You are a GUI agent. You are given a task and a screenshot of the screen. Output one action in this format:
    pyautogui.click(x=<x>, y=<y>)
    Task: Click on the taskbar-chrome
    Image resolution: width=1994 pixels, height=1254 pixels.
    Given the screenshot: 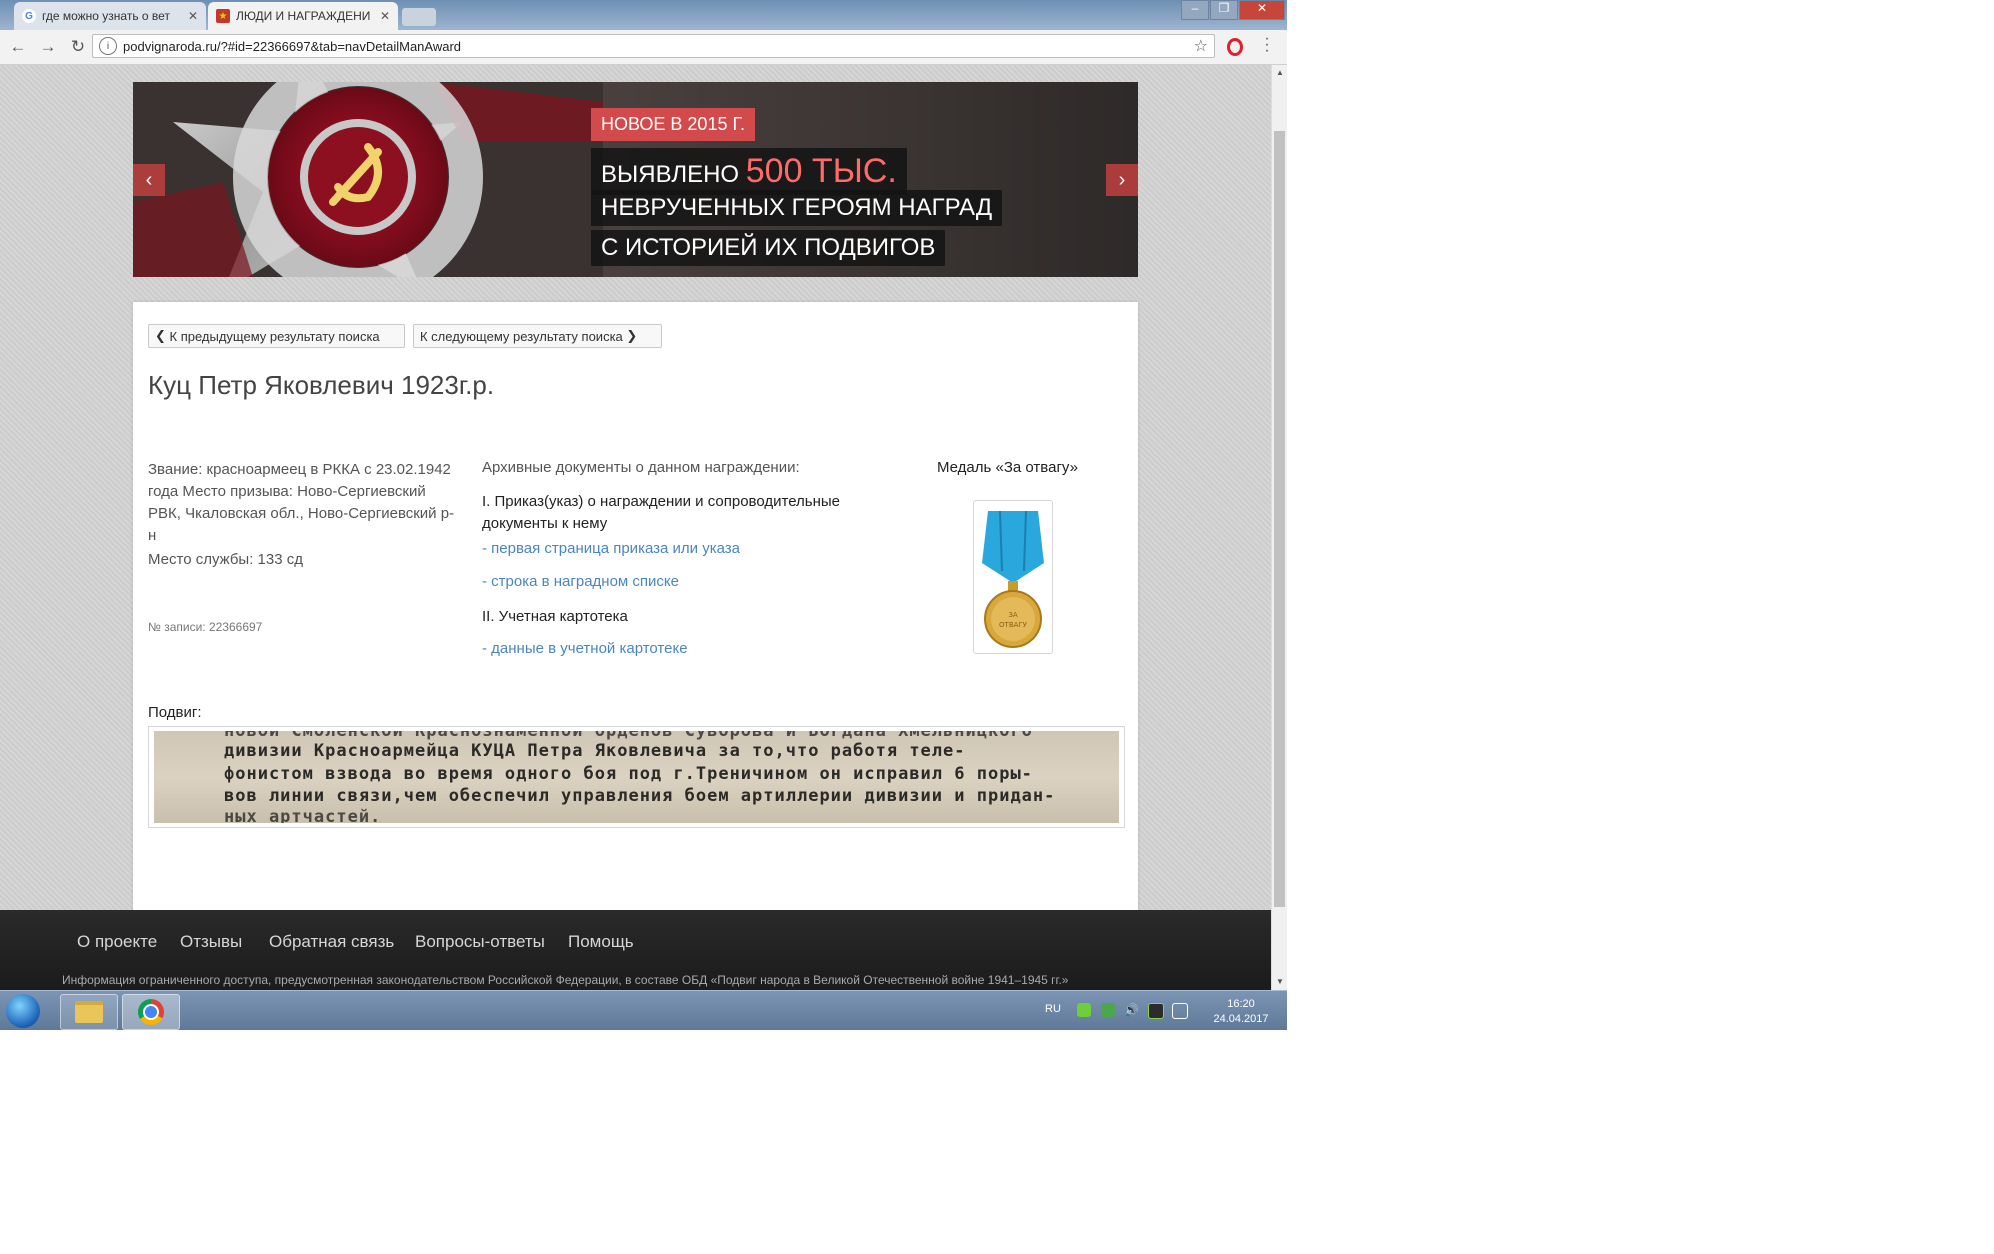 What is the action you would take?
    pyautogui.click(x=151, y=1012)
    